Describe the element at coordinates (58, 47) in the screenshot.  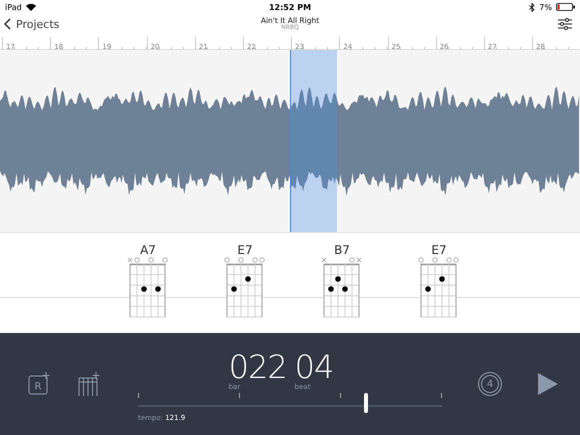
I see `bar-number: 18` at that location.